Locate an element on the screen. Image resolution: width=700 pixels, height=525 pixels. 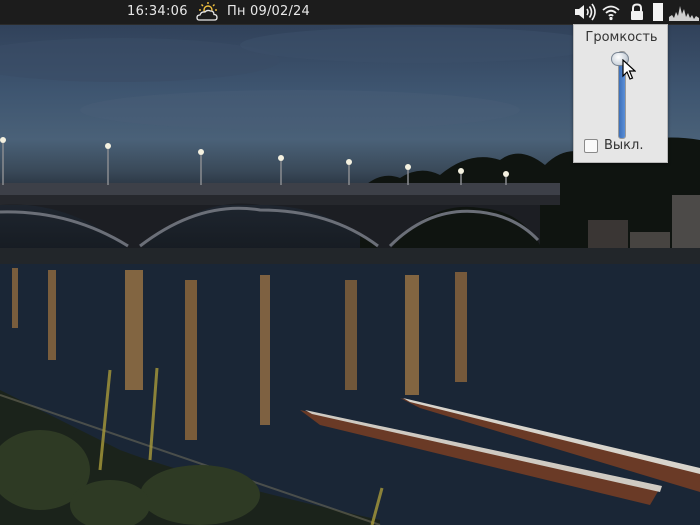
mouse-pointer-icon is located at coordinates (629, 69).